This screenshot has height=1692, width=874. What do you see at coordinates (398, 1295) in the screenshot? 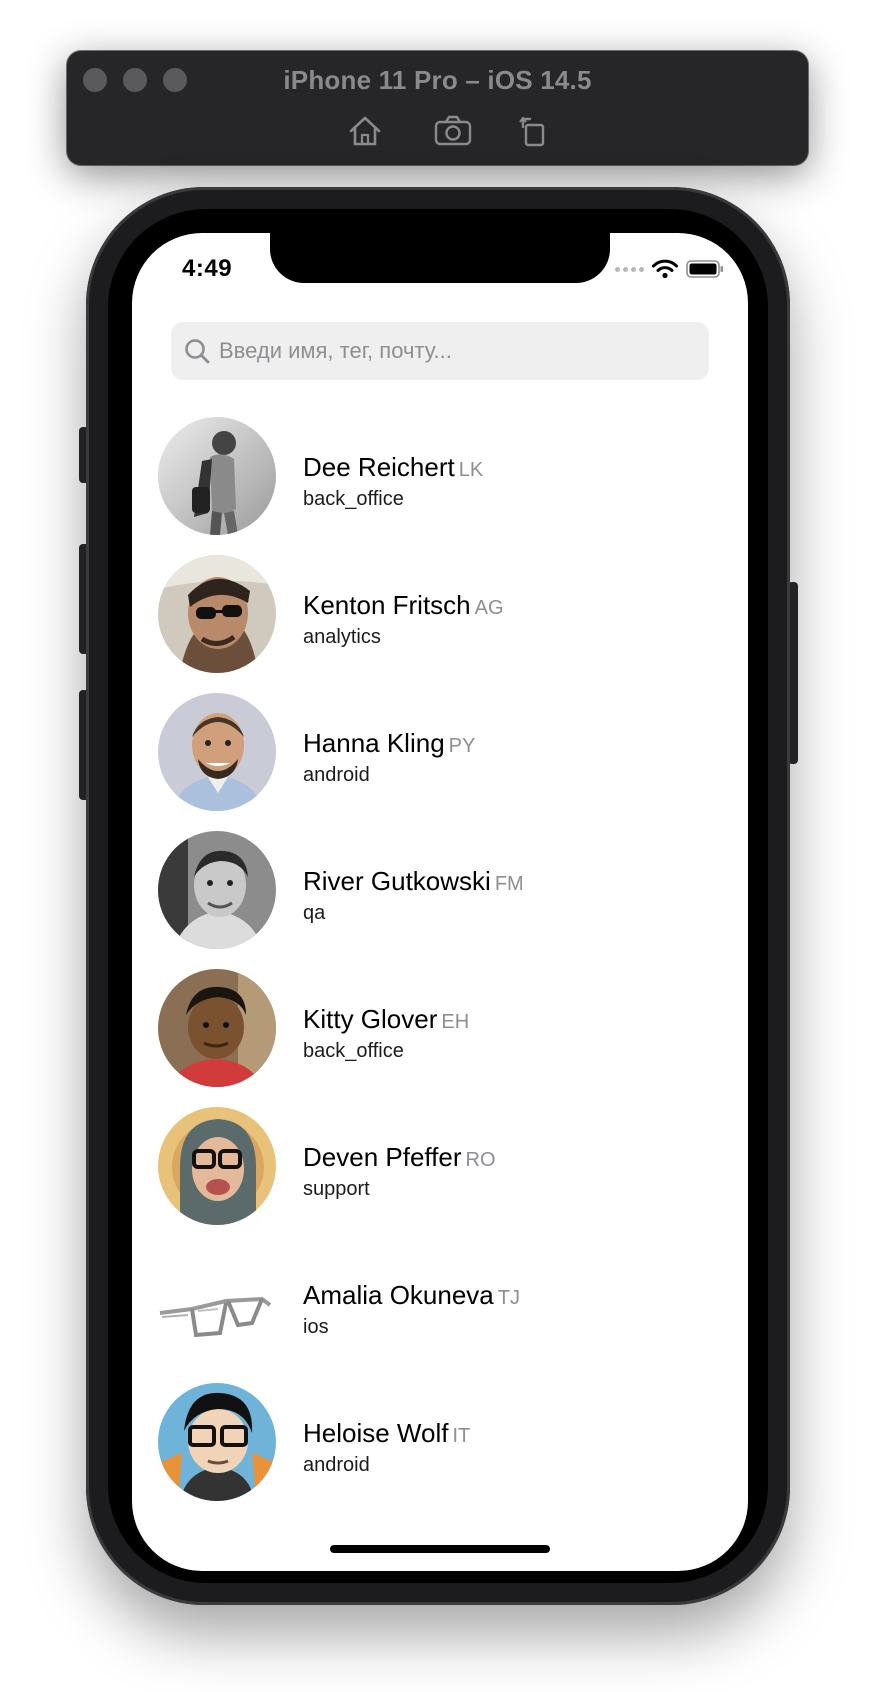
I see `employee-name: Amalia Okuneva` at bounding box center [398, 1295].